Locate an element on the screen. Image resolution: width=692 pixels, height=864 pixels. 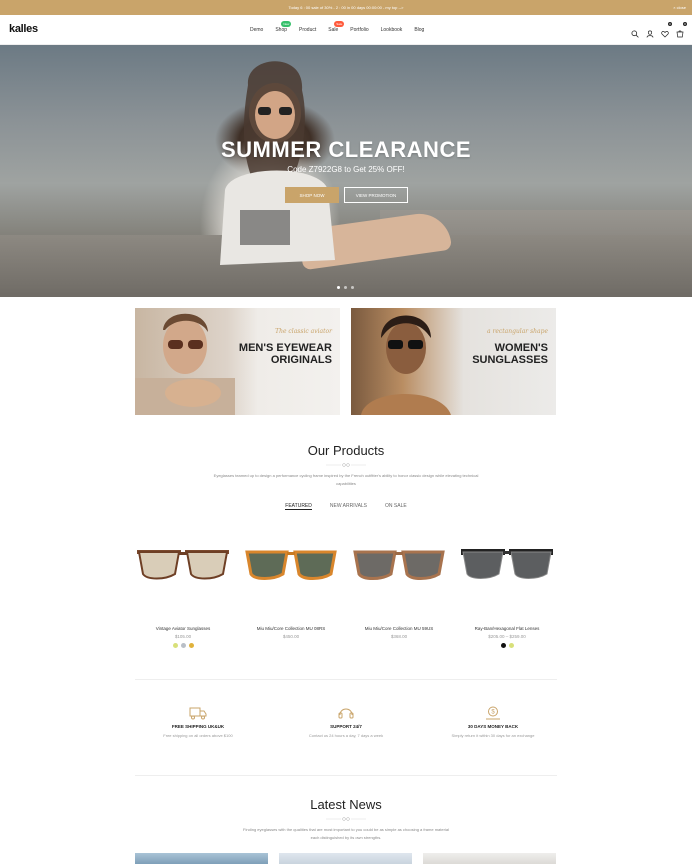
shop-now-button: SHOP NOW is located at coordinates (312, 195).